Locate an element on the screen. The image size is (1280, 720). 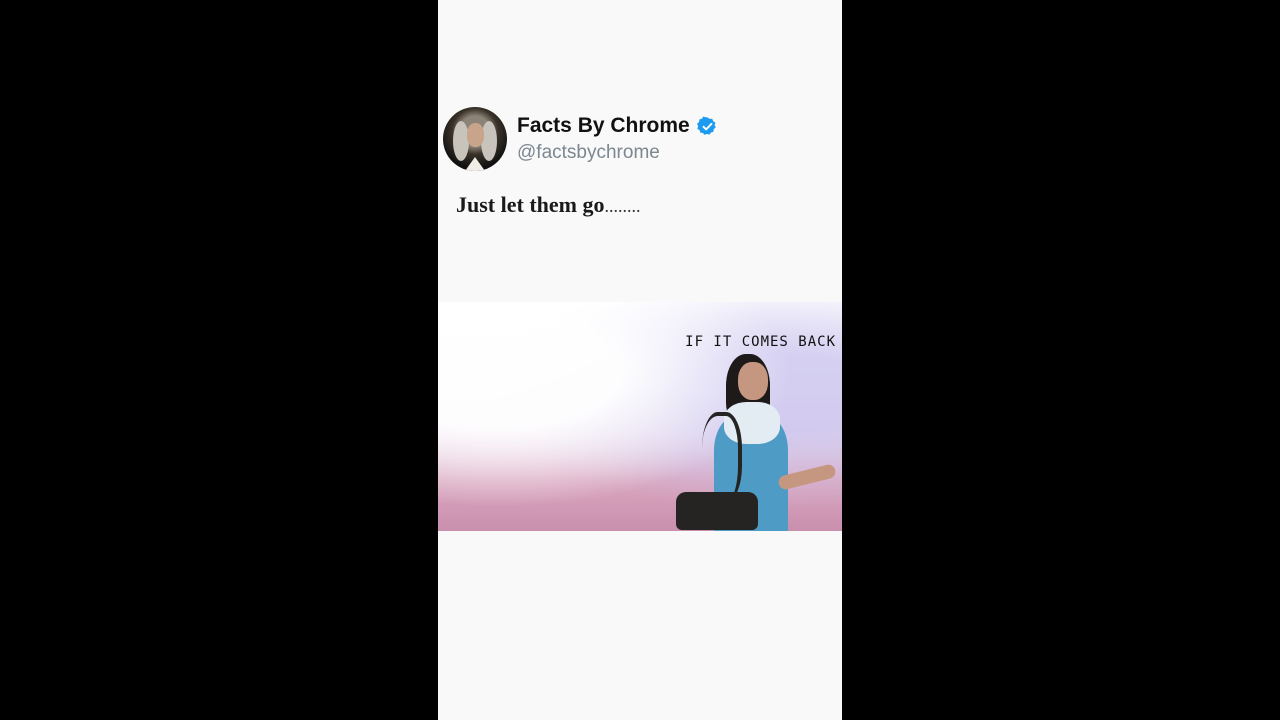
avatar-hair-right is located at coordinates (489, 141).